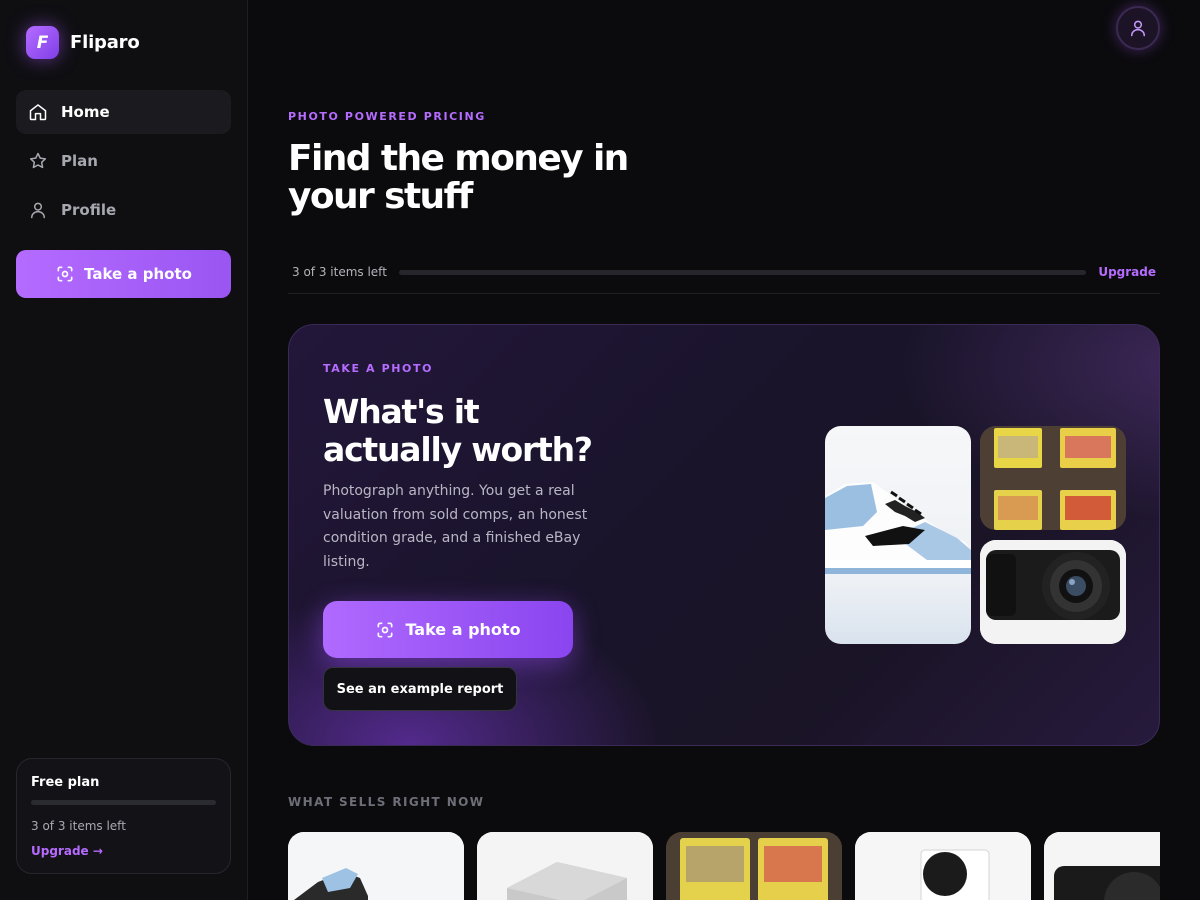 Image resolution: width=1200 pixels, height=900 pixels. What do you see at coordinates (754, 866) in the screenshot?
I see `trading-cards-thumbnail` at bounding box center [754, 866].